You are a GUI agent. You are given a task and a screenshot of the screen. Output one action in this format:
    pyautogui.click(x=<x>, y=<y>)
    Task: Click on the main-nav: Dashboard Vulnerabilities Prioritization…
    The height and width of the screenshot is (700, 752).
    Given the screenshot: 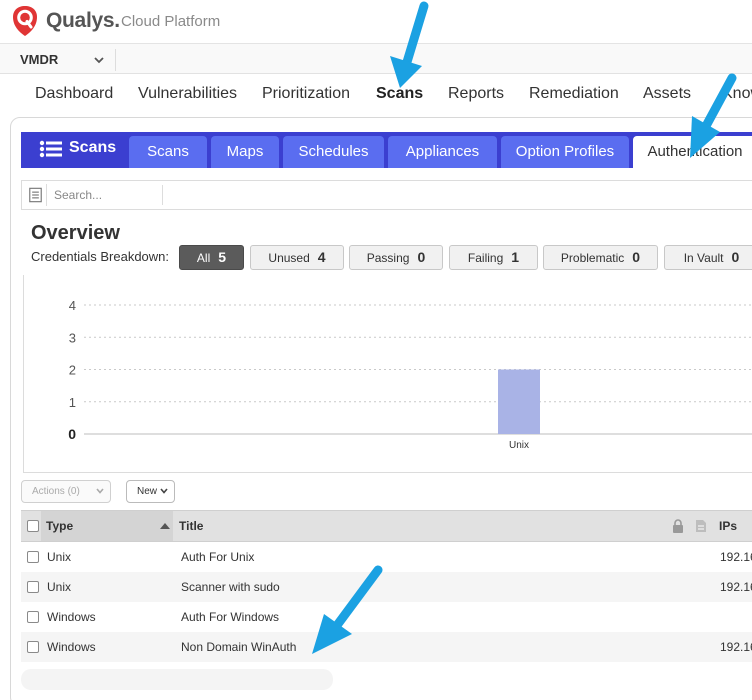 What is the action you would take?
    pyautogui.click(x=376, y=95)
    